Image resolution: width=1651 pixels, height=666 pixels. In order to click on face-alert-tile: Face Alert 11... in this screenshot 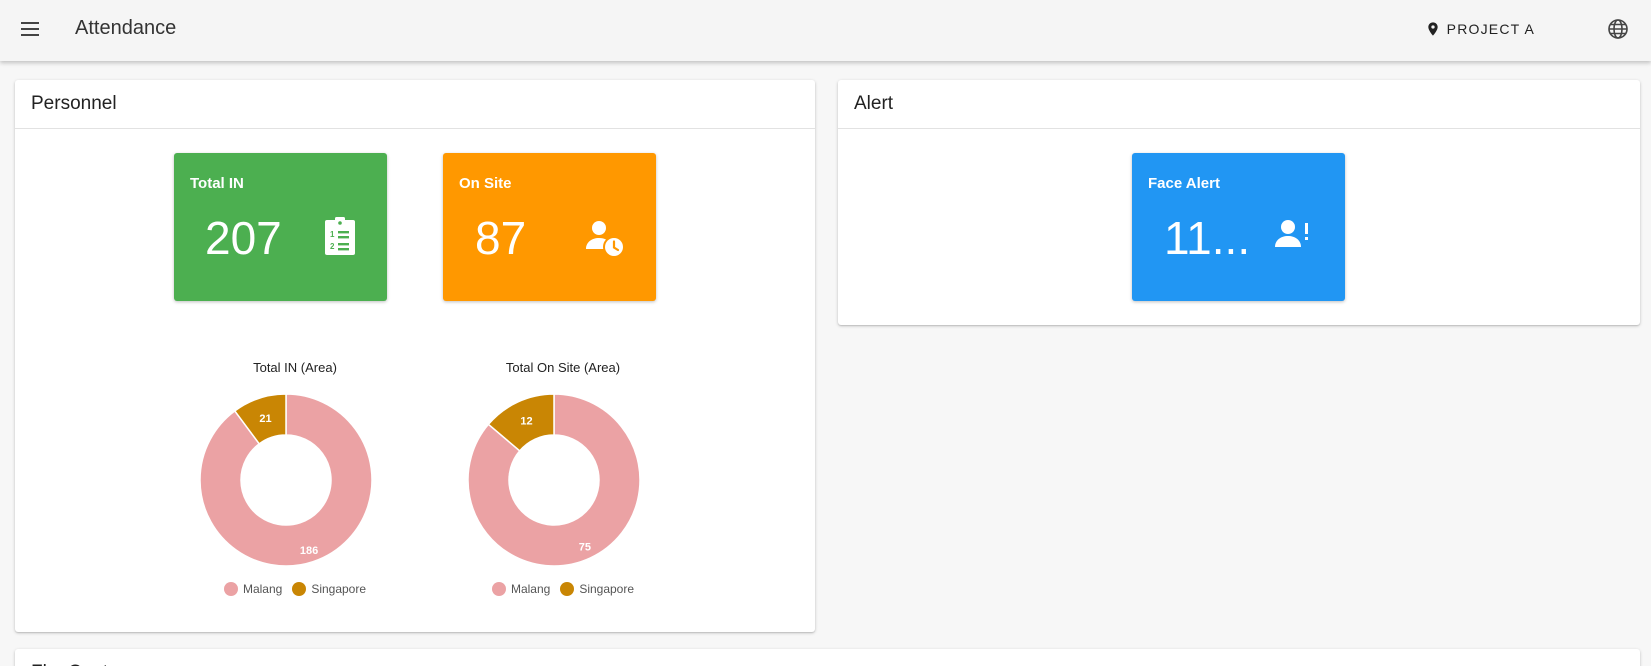, I will do `click(1238, 227)`.